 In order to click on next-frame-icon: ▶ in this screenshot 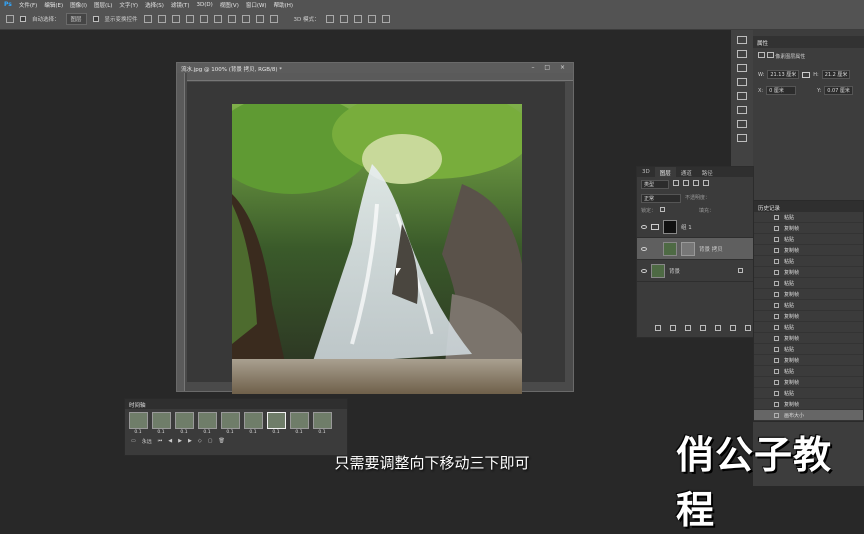, I will do `click(190, 441)`.